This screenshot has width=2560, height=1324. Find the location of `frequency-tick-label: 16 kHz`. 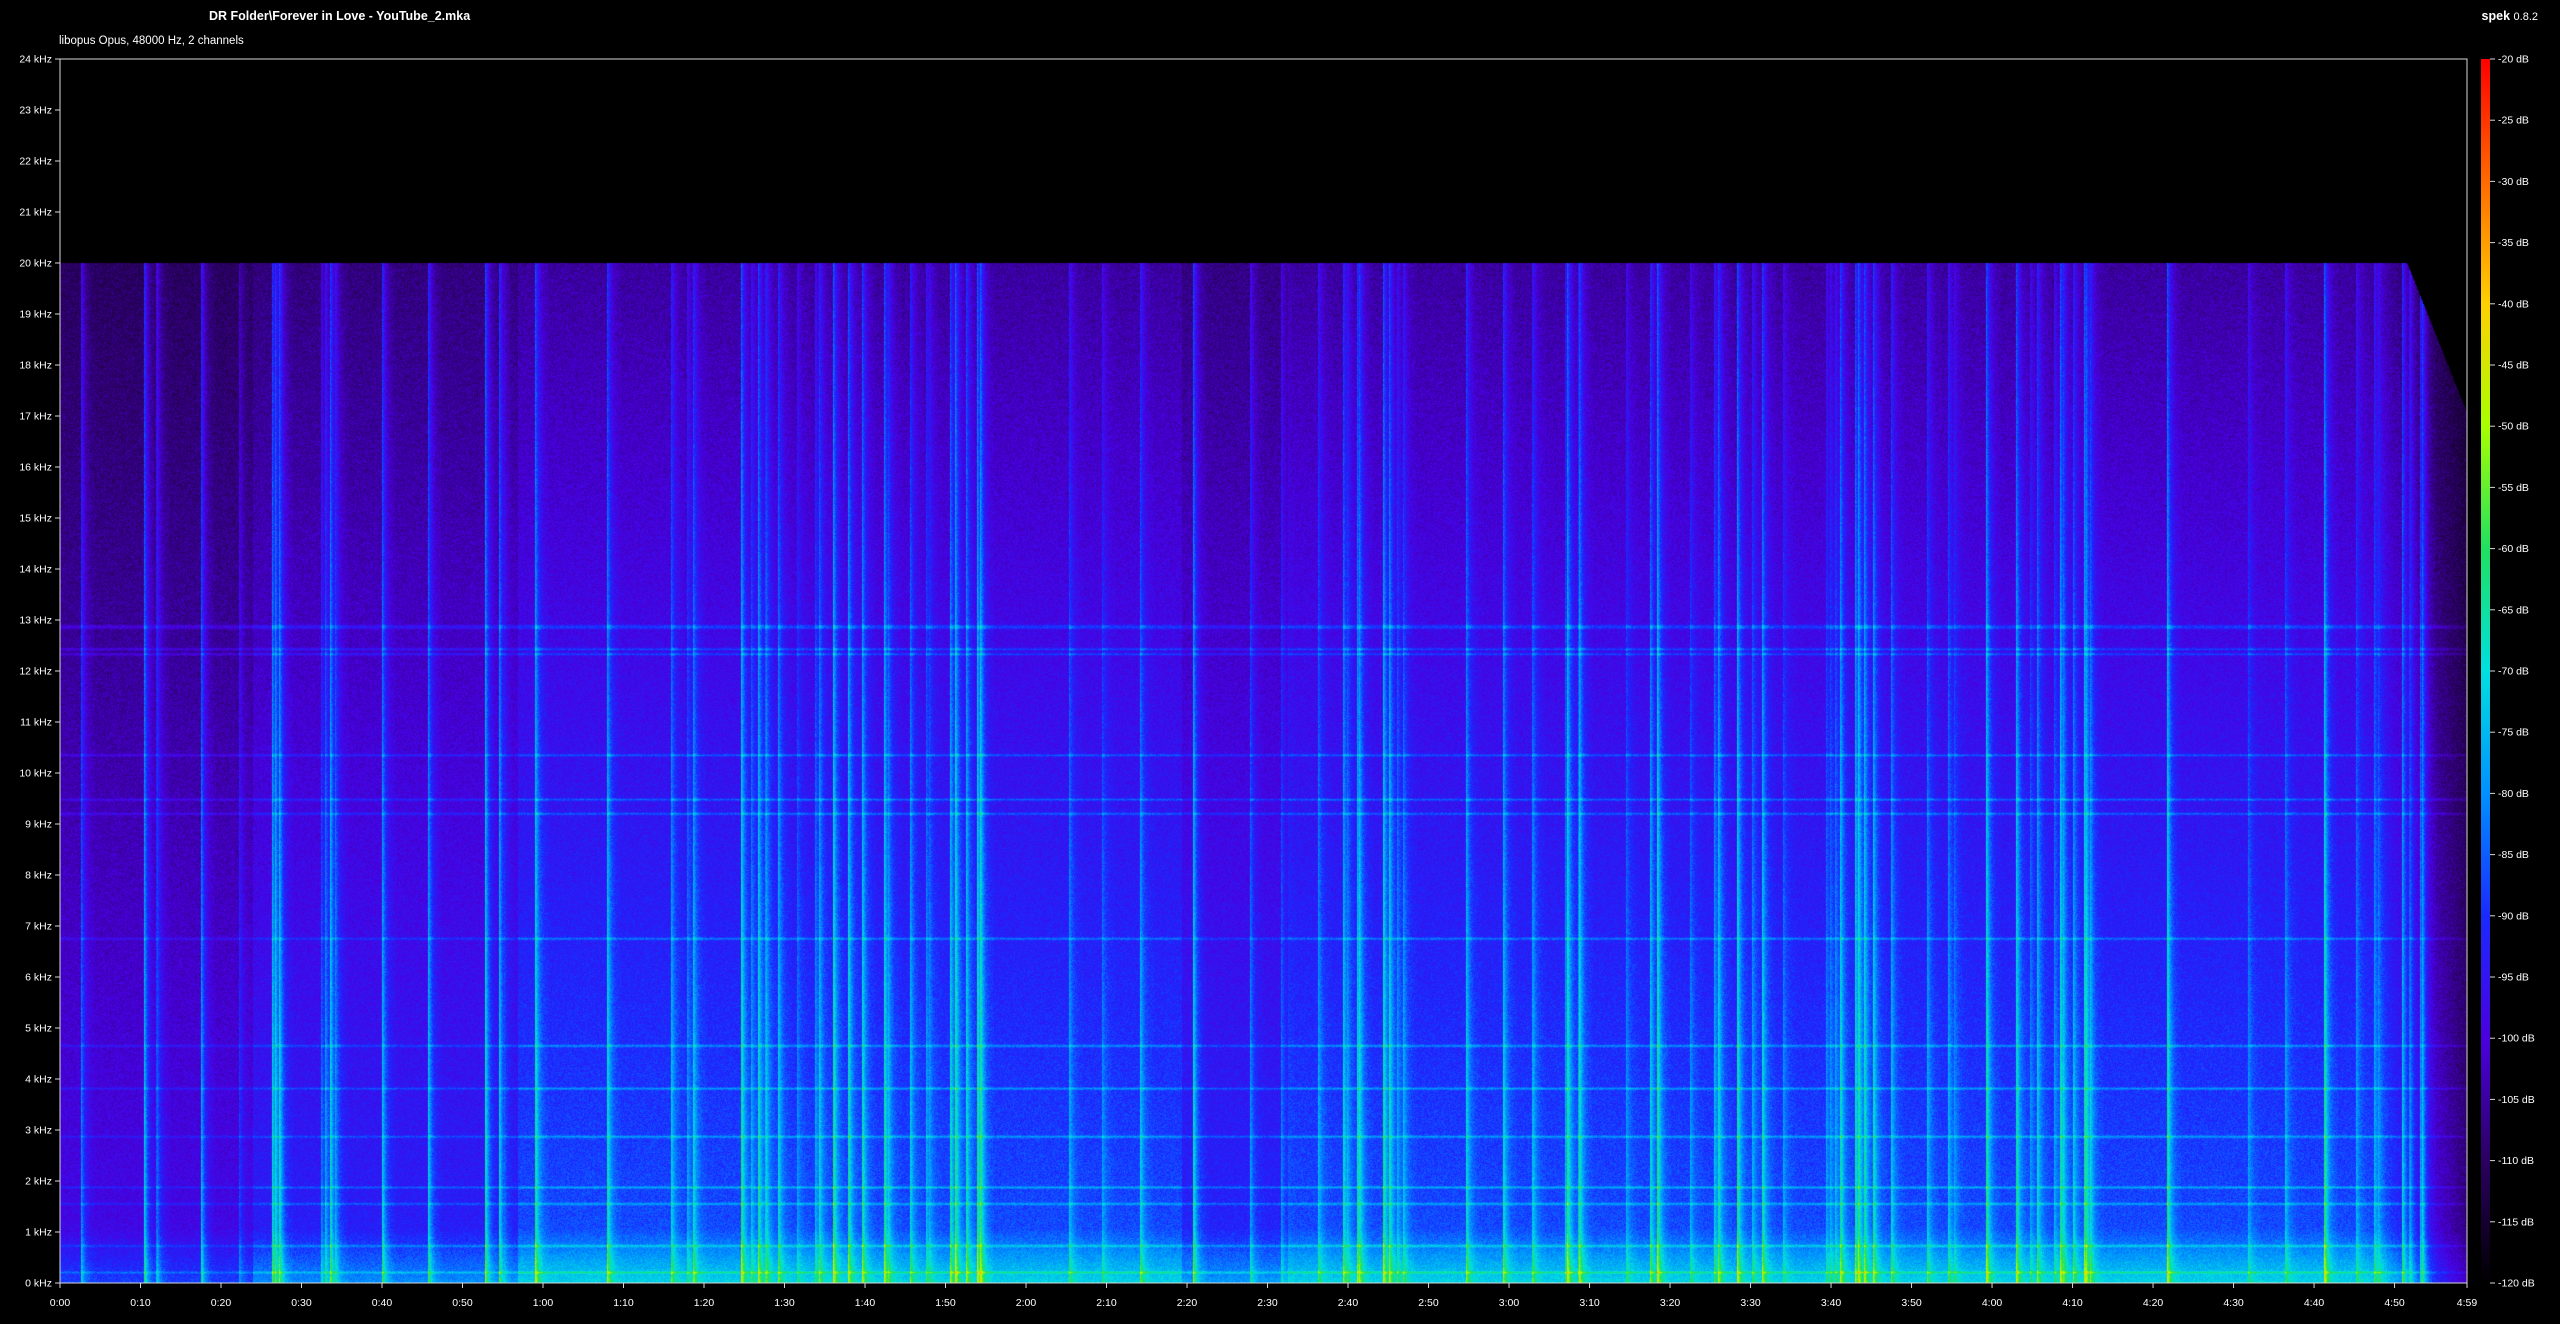

frequency-tick-label: 16 kHz is located at coordinates (35, 468).